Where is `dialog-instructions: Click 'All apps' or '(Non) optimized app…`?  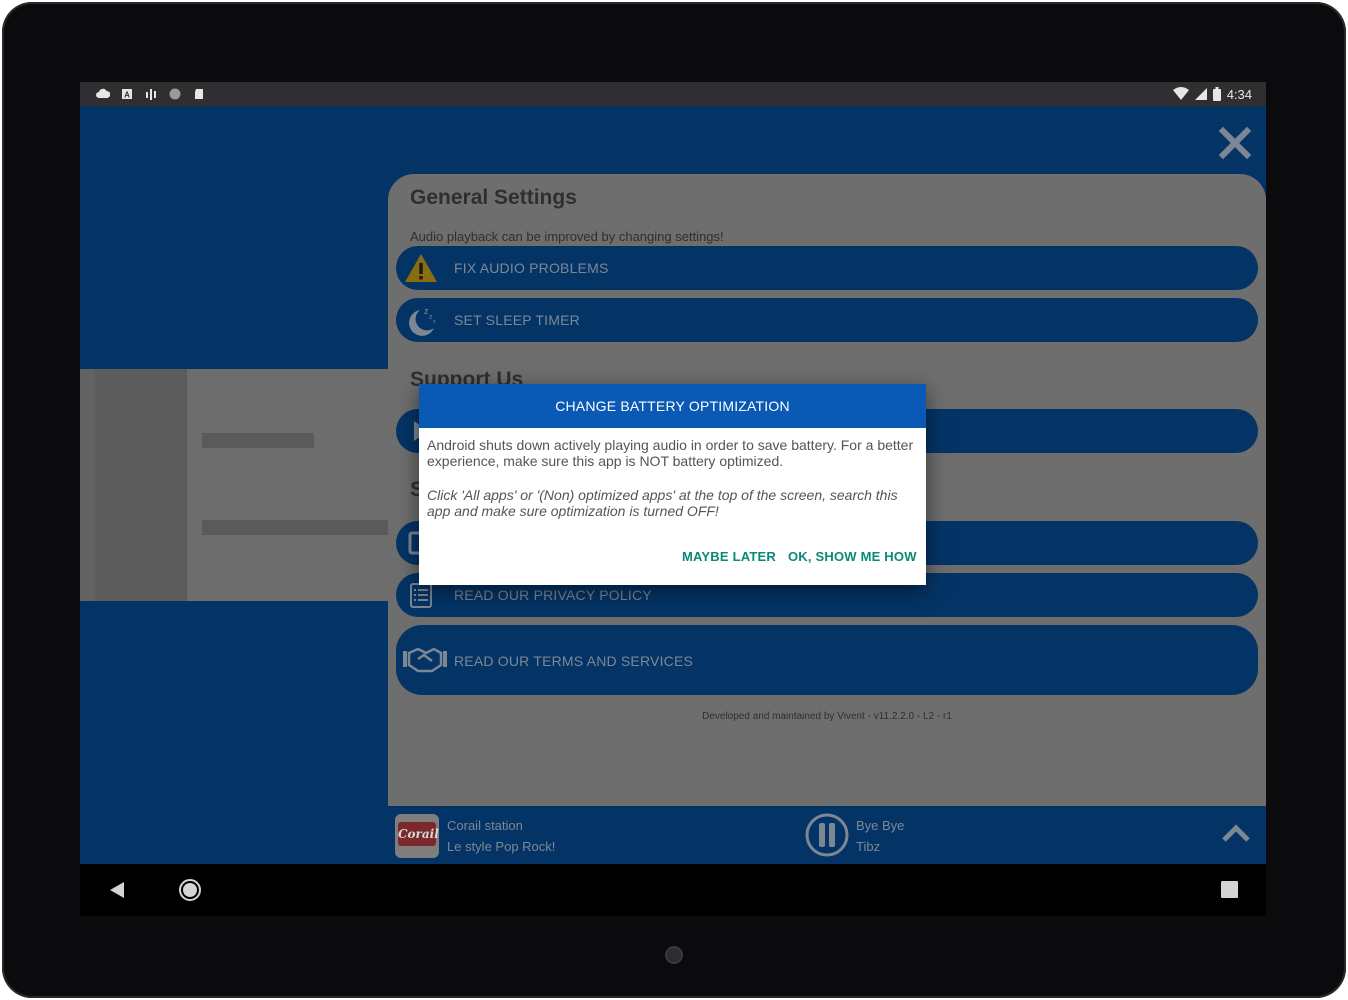 dialog-instructions: Click 'All apps' or '(Non) optimized app… is located at coordinates (662, 503).